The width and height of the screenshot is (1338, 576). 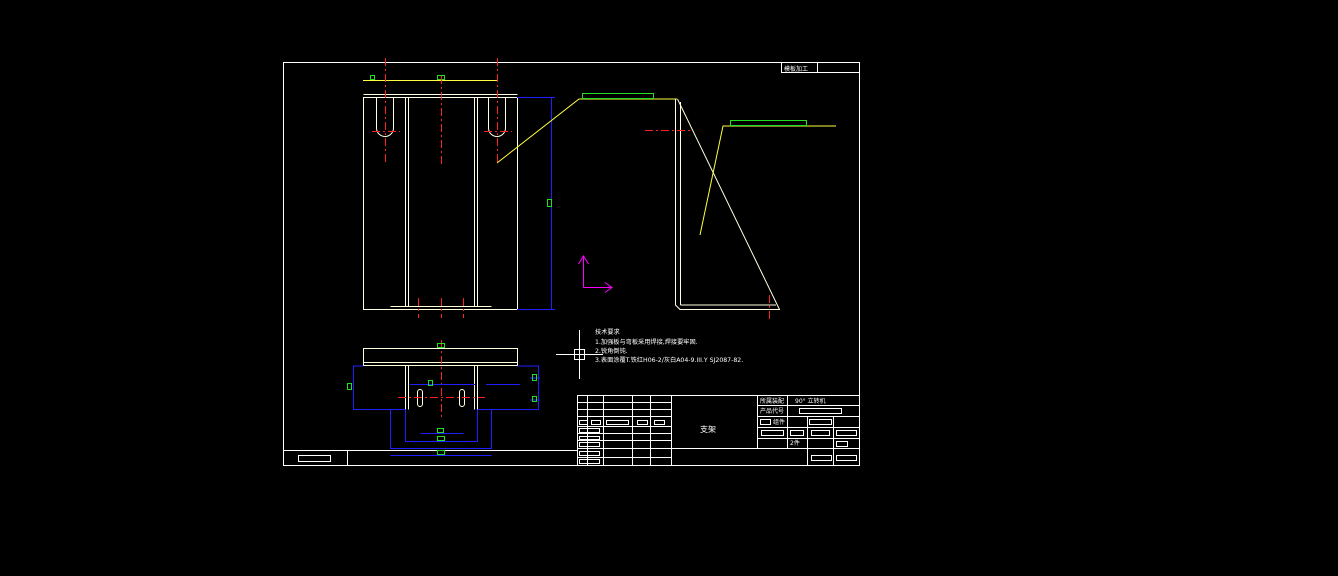 I want to click on title-block-text: 支架 所属装配 90° 立转机 产品代号 组件 2件, so click(x=763, y=422).